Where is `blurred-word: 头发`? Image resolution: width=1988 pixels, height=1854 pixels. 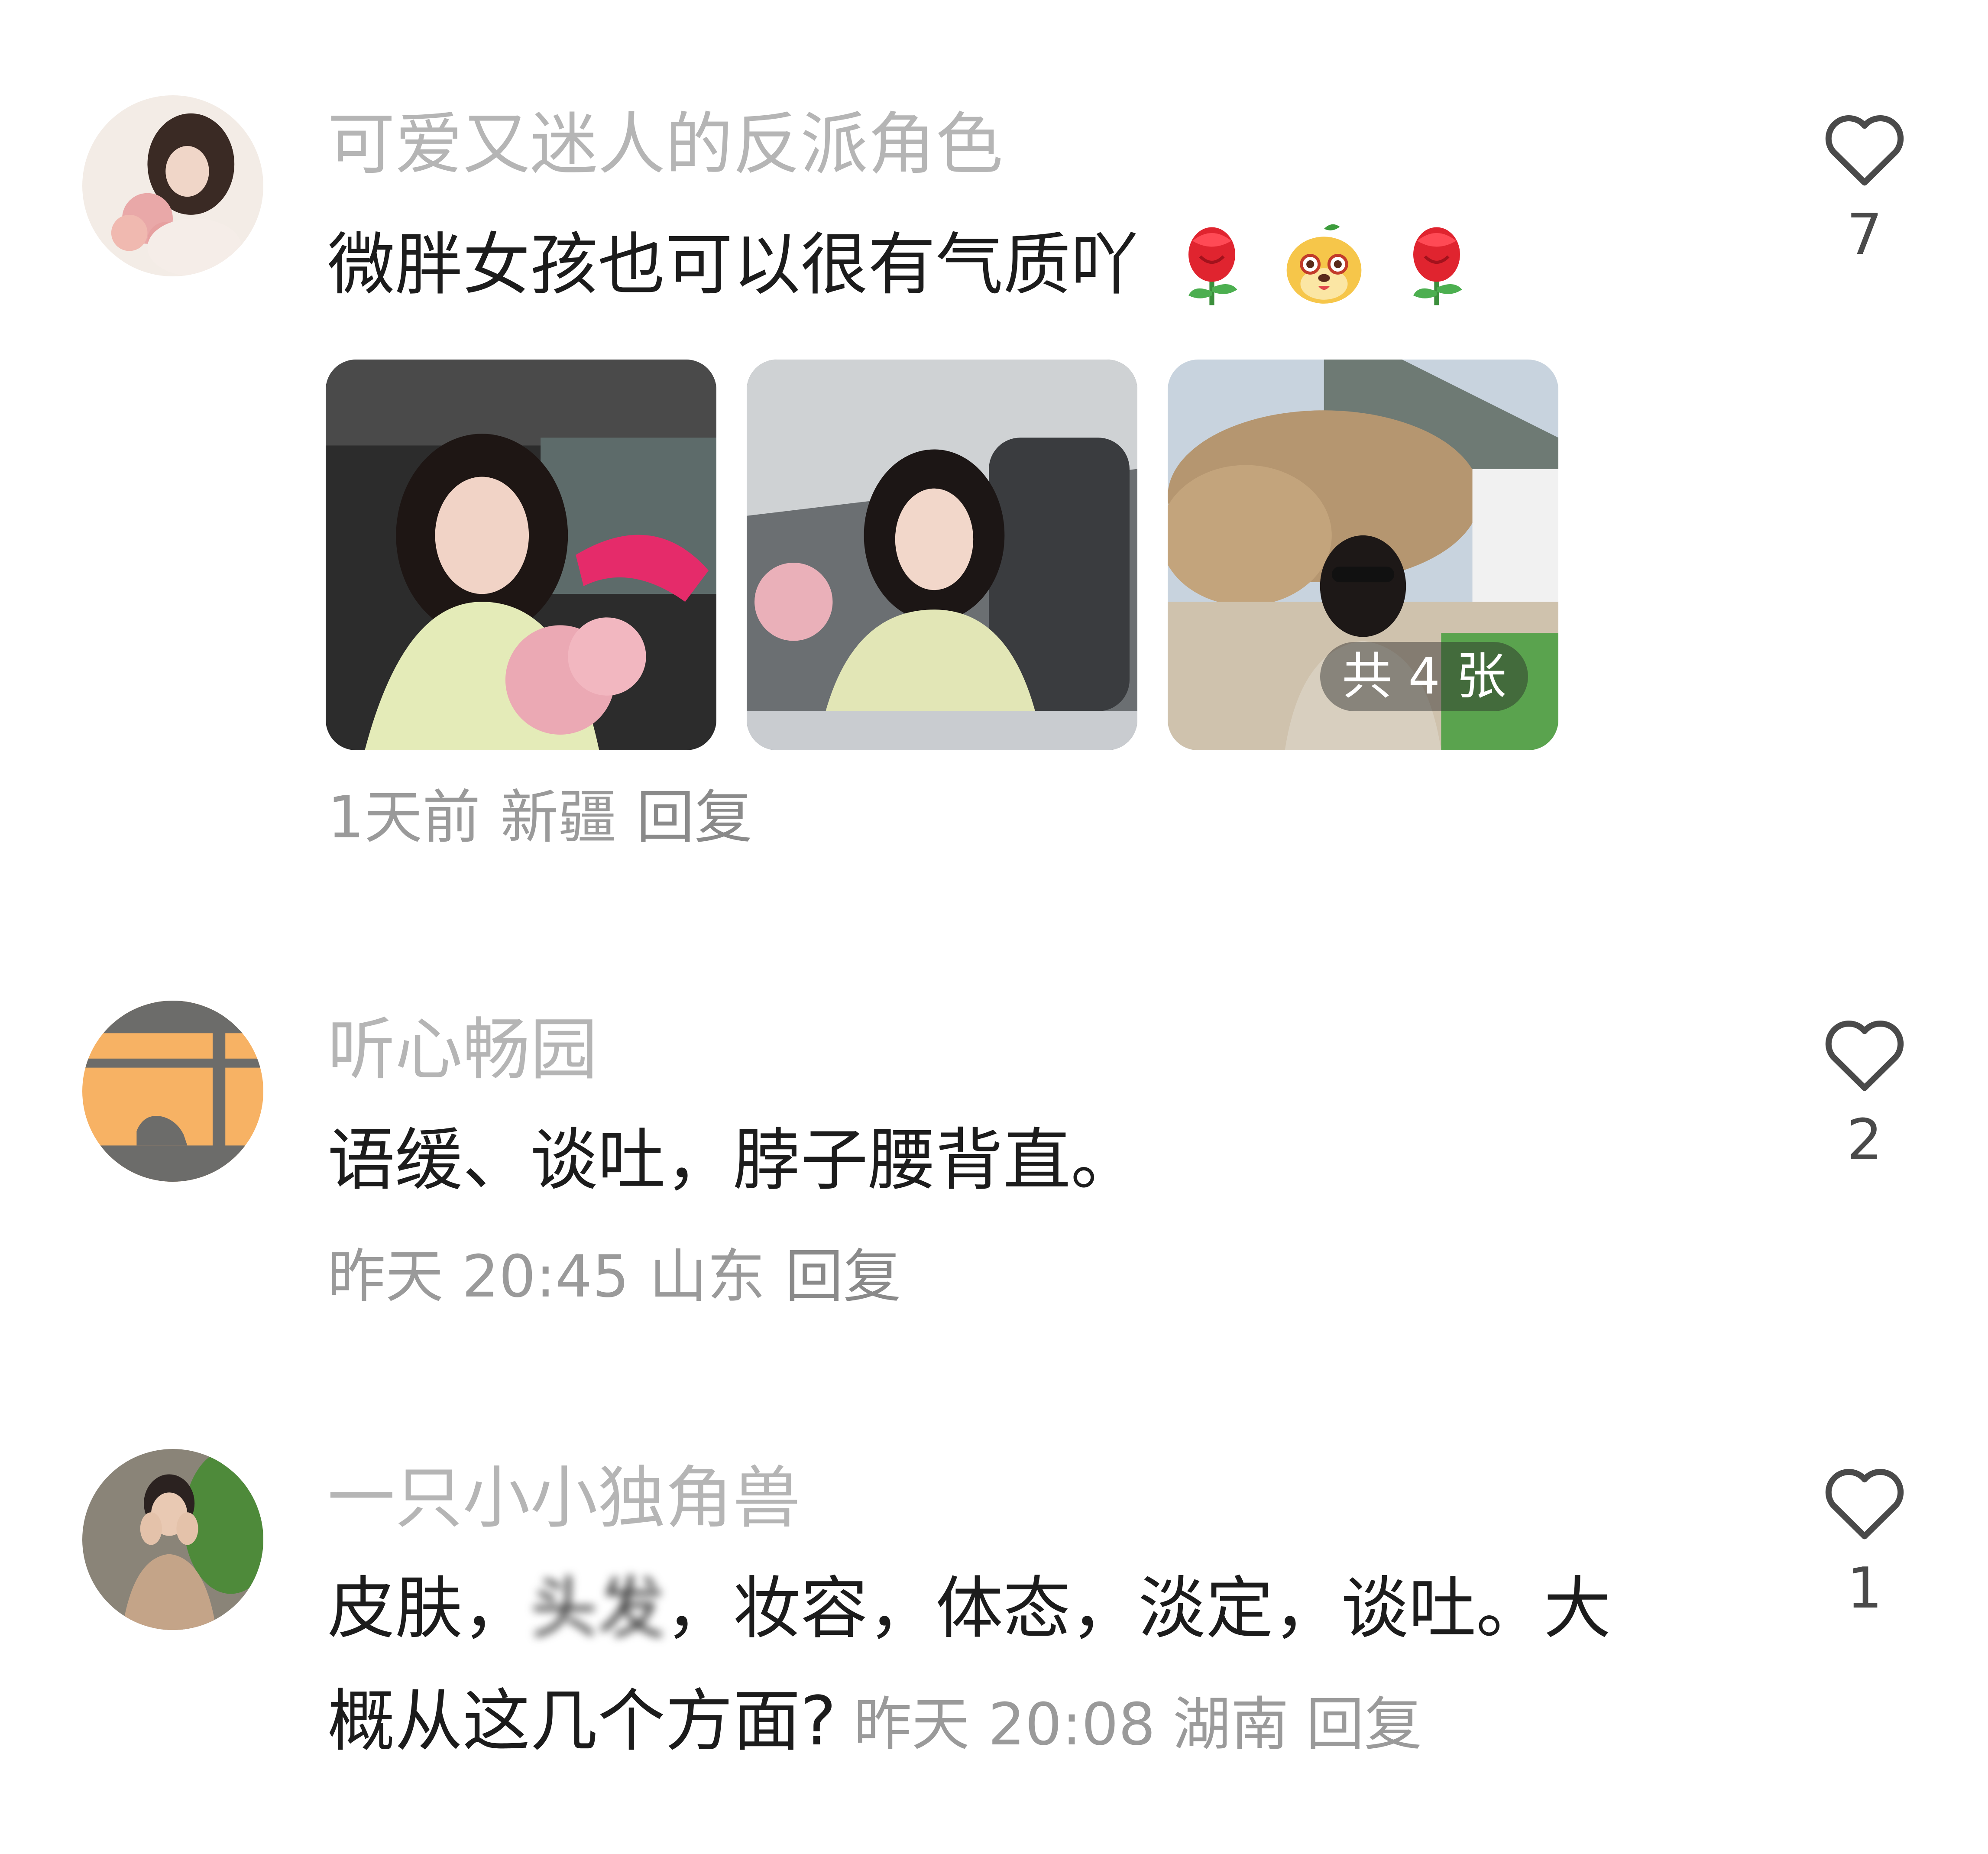 blurred-word: 头发 is located at coordinates (597, 1608).